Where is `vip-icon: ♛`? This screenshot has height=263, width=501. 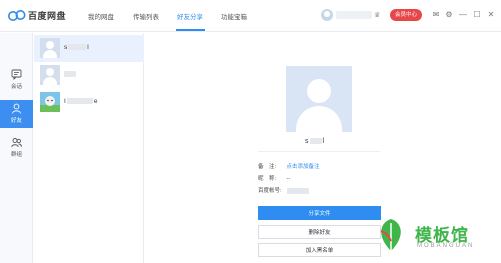
vip-icon: ♛ is located at coordinates (377, 15).